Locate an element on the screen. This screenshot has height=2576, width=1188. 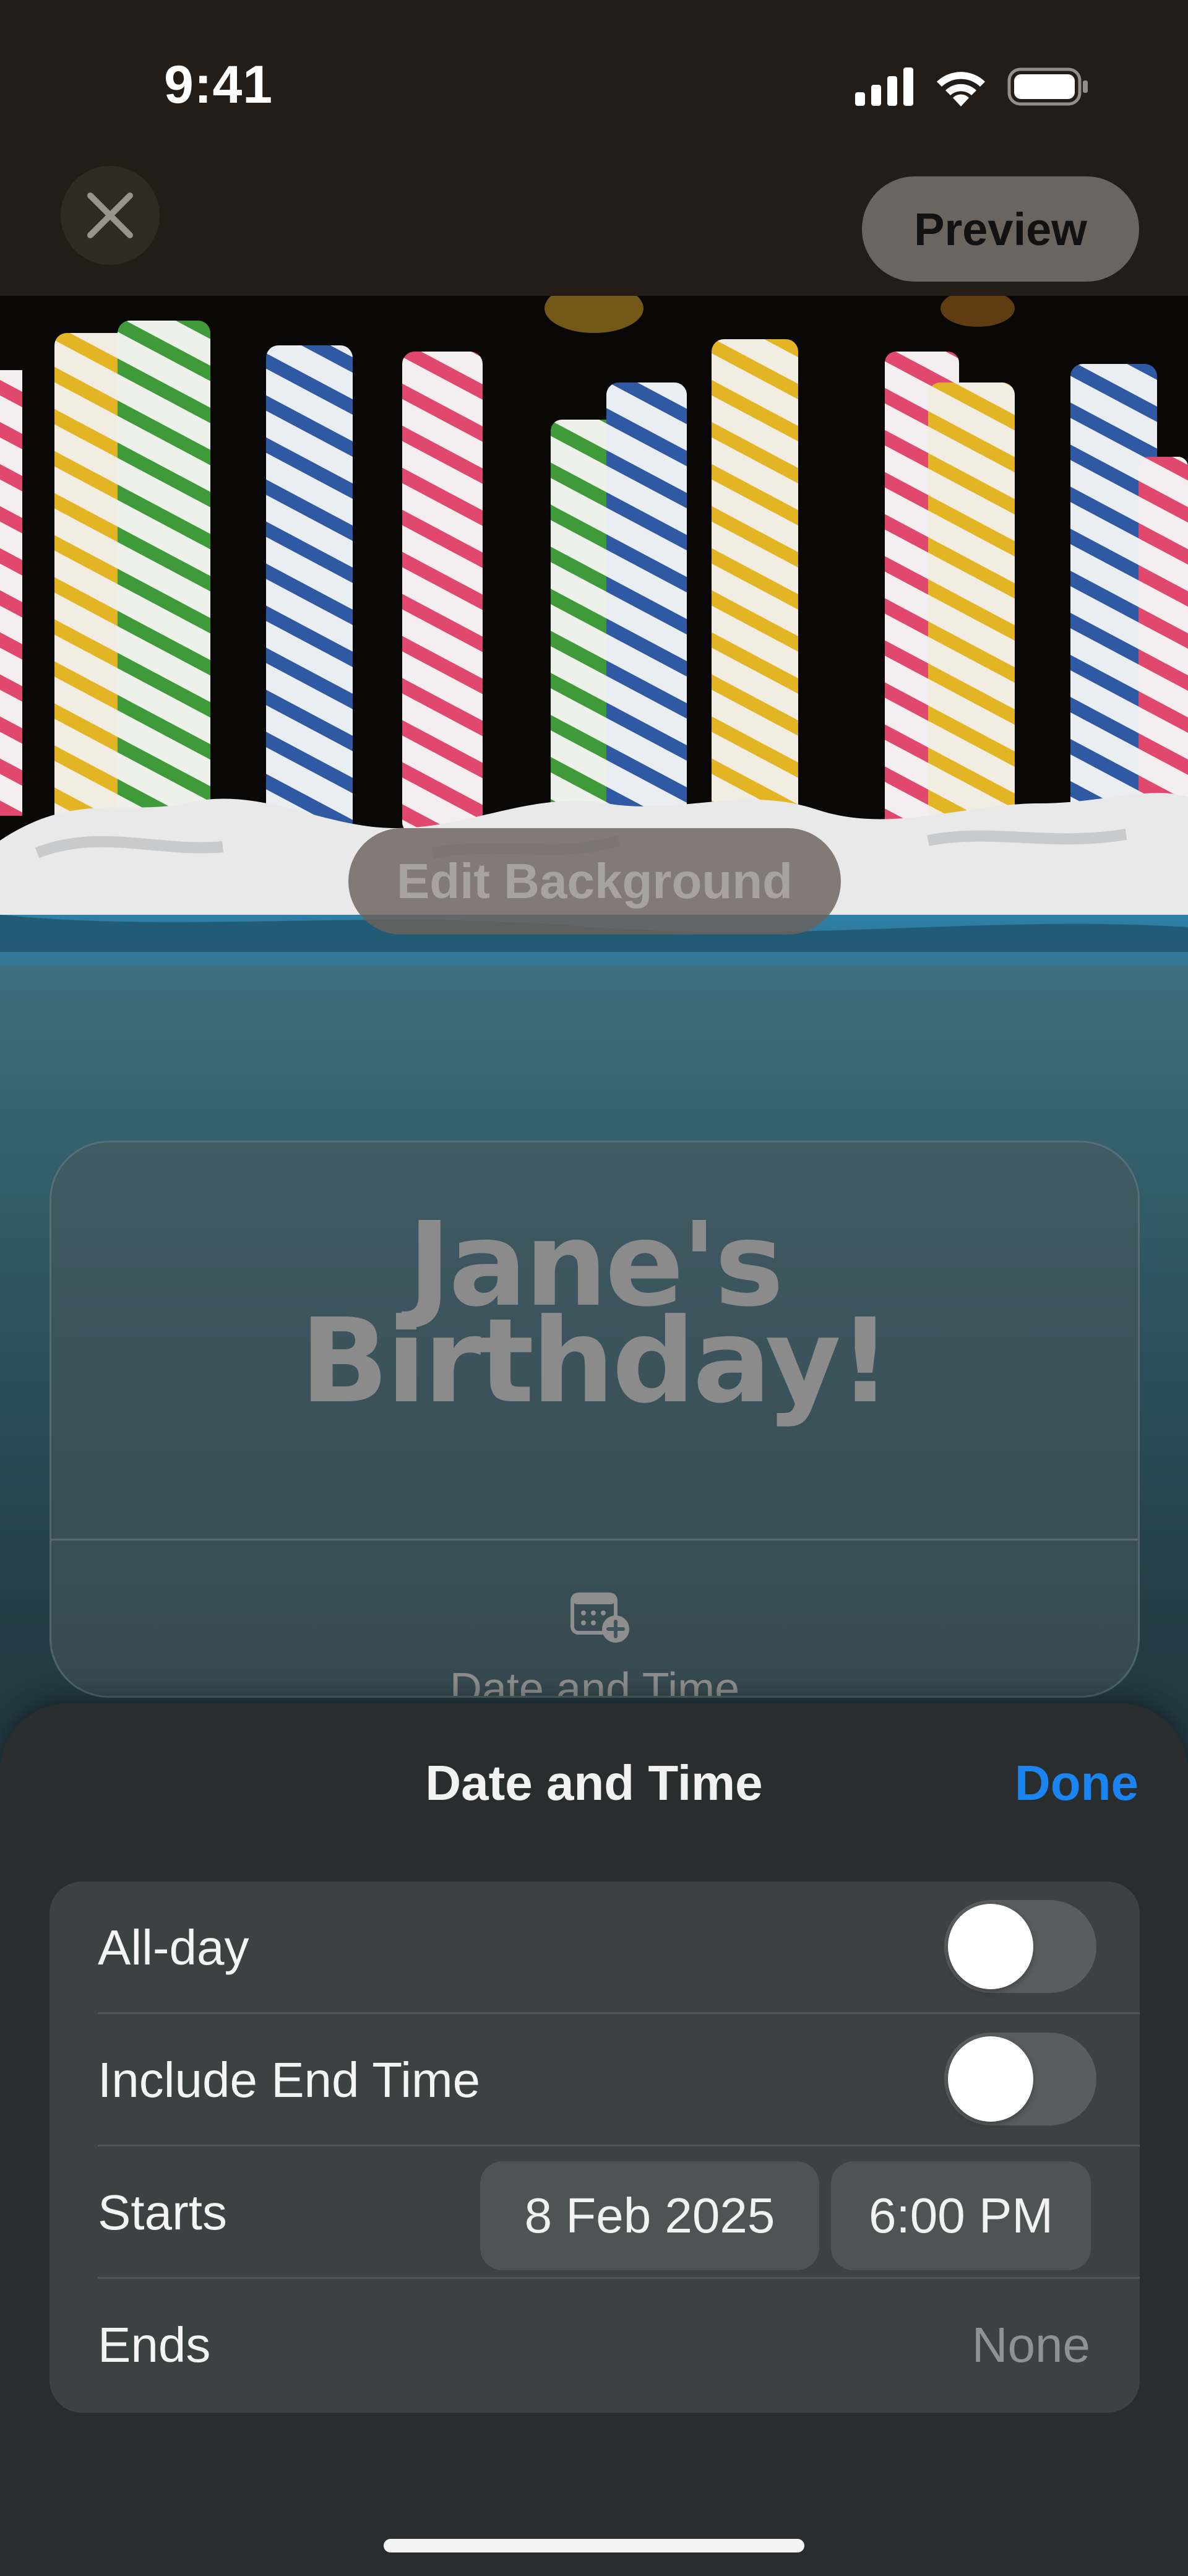
status-bar: 9:41 is located at coordinates (594, 86).